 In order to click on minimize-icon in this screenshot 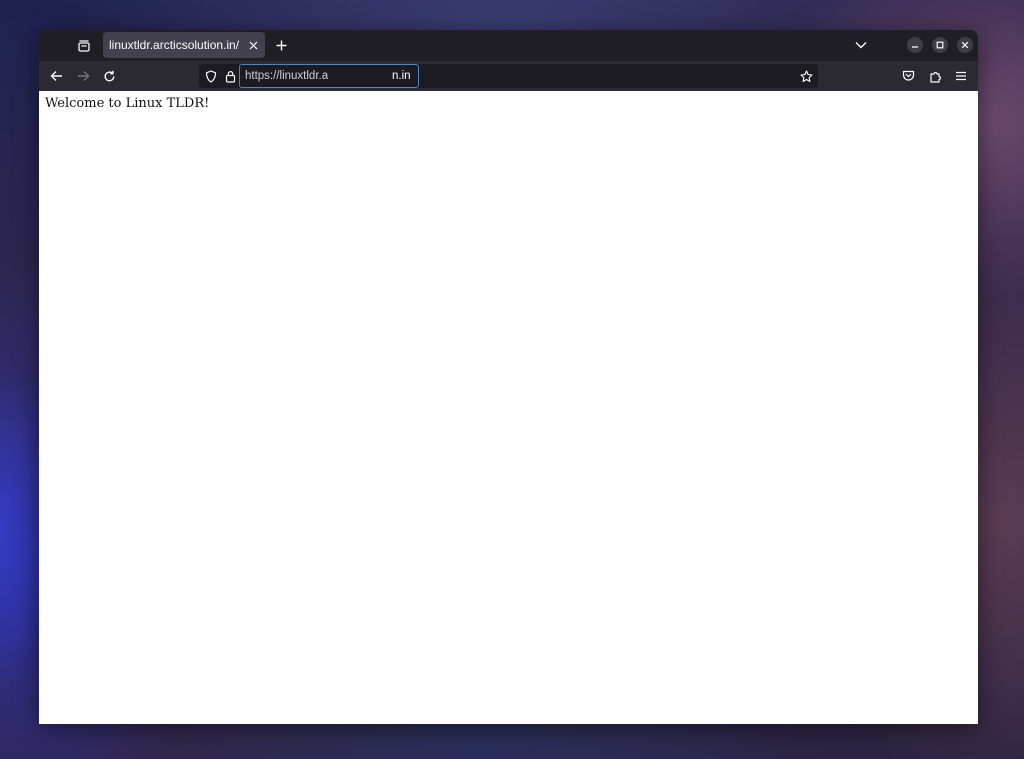, I will do `click(915, 45)`.